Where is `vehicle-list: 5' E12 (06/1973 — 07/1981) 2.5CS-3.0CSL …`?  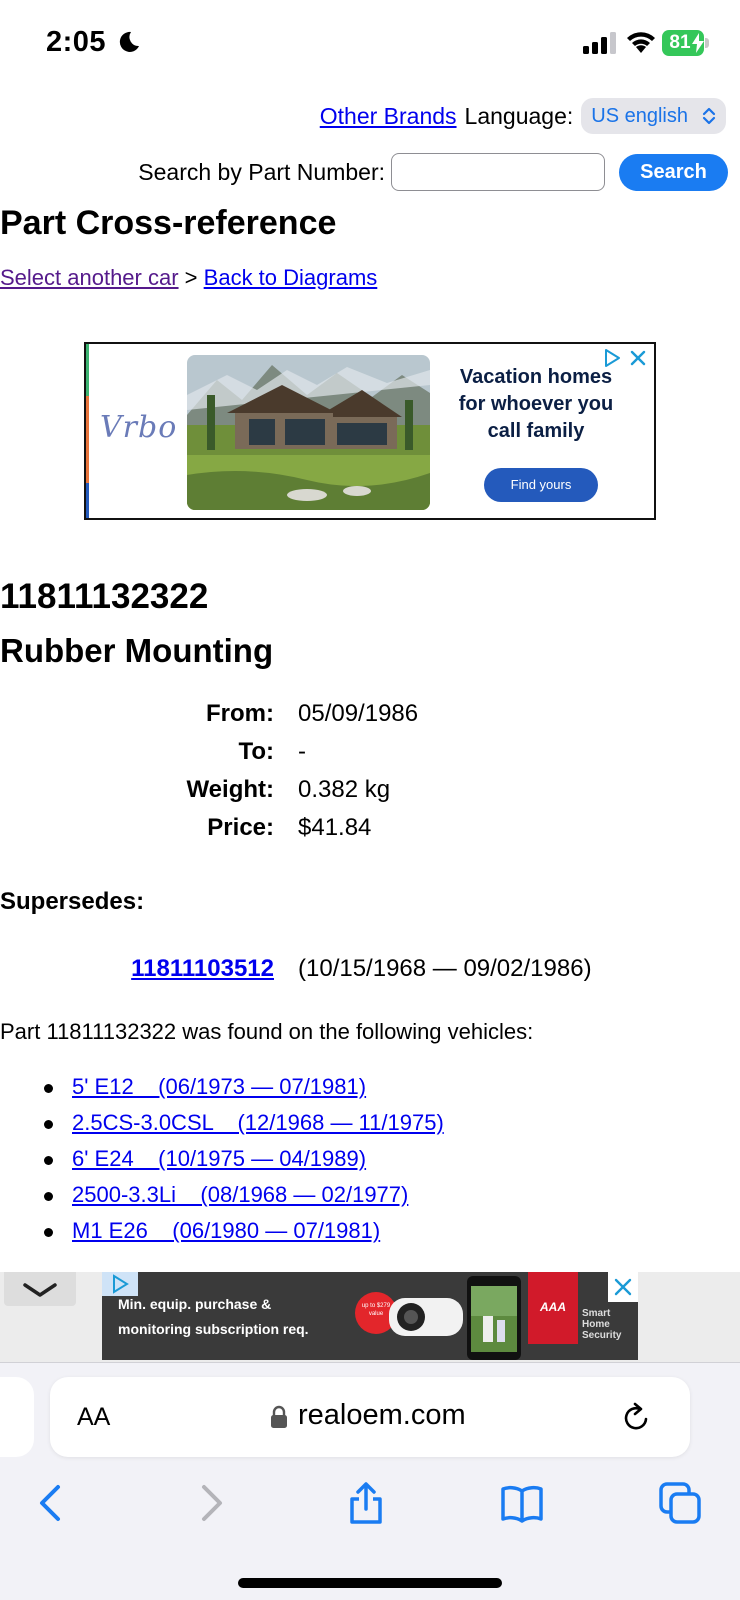
vehicle-list: 5' E12 (06/1973 — 07/1981) 2.5CS-3.0CSL … is located at coordinates (243, 1164).